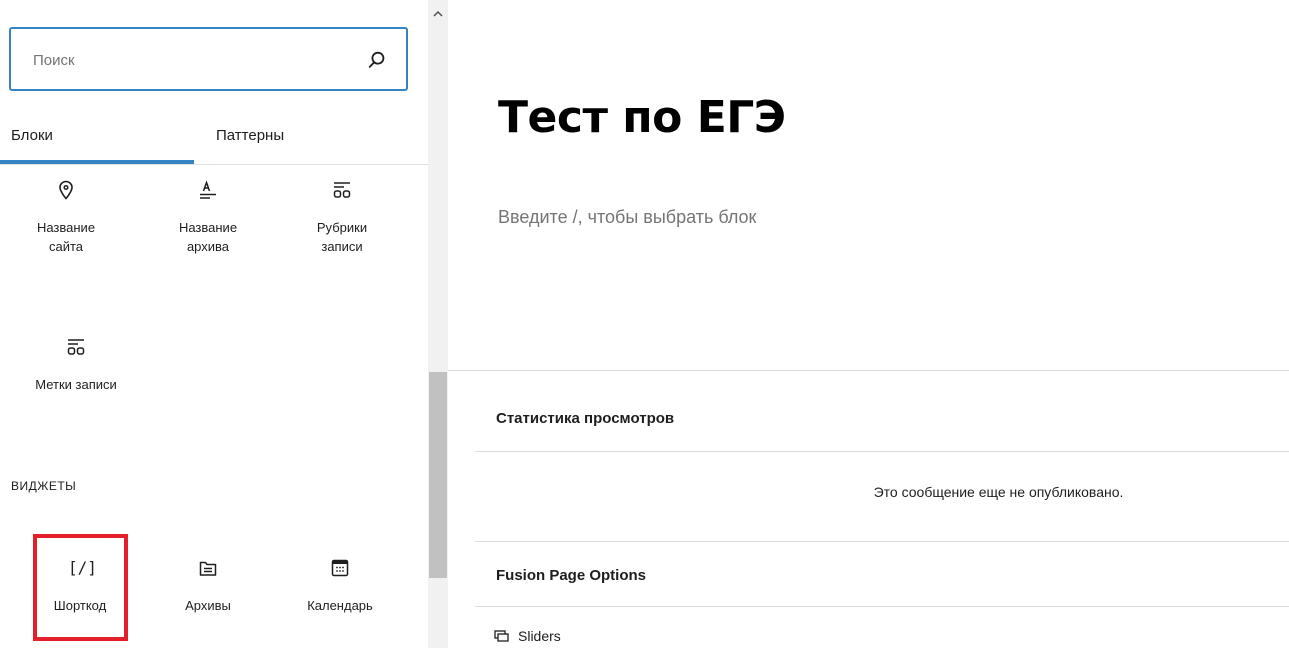 Image resolution: width=1289 pixels, height=649 pixels. What do you see at coordinates (97, 162) in the screenshot?
I see `active-tab-indicator` at bounding box center [97, 162].